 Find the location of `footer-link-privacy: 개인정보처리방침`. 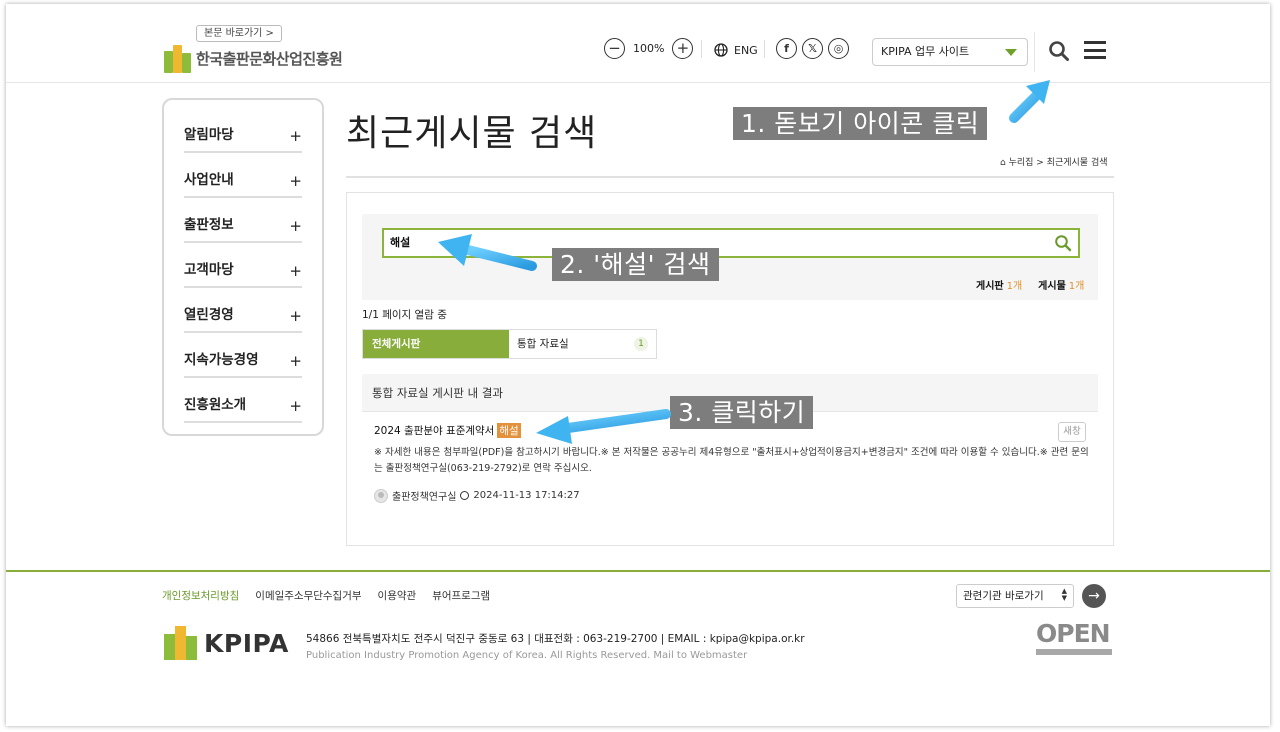

footer-link-privacy: 개인정보처리방침 is located at coordinates (200, 595).